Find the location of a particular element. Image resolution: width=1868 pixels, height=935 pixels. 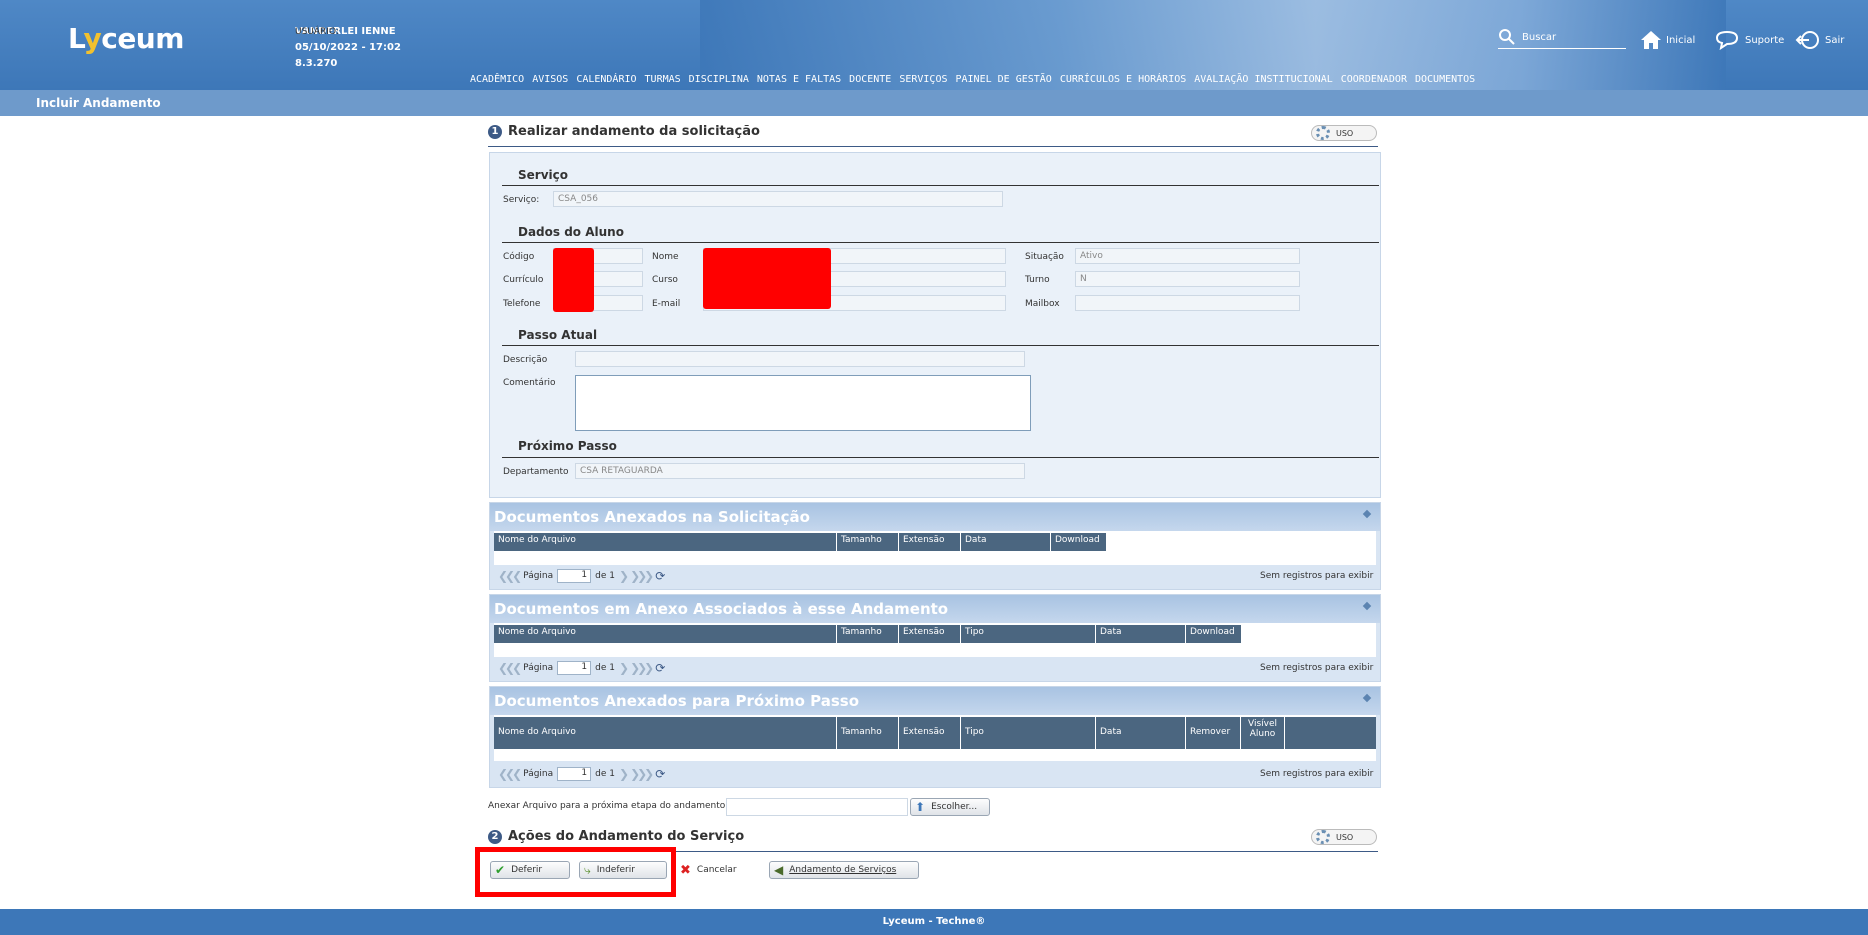

curriculo-label: Currículo is located at coordinates (523, 280).